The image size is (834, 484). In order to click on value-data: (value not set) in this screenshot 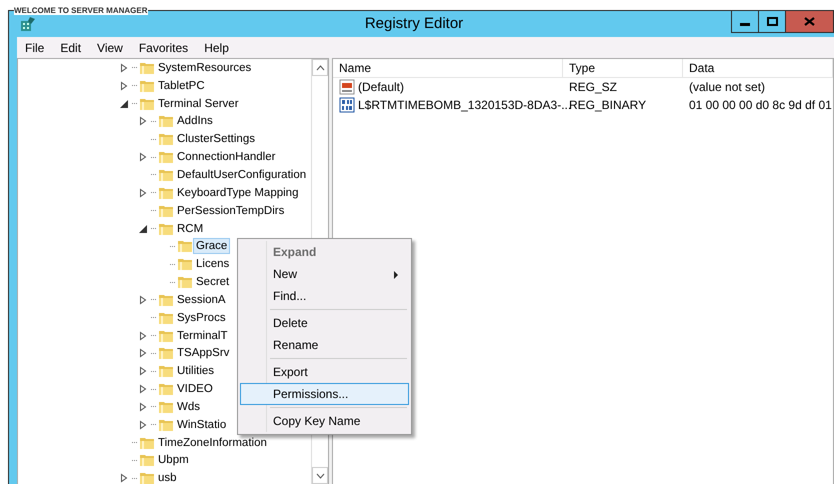, I will do `click(727, 87)`.